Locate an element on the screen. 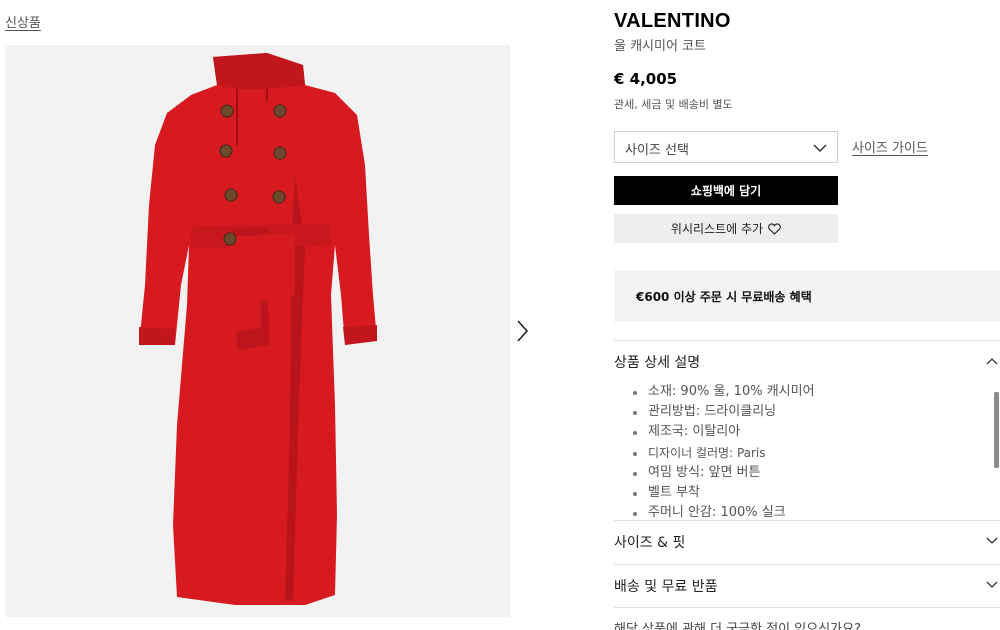 Image resolution: width=1000 pixels, height=630 pixels. add-to-bag-label: 쇼핑백에 담기 is located at coordinates (726, 191).